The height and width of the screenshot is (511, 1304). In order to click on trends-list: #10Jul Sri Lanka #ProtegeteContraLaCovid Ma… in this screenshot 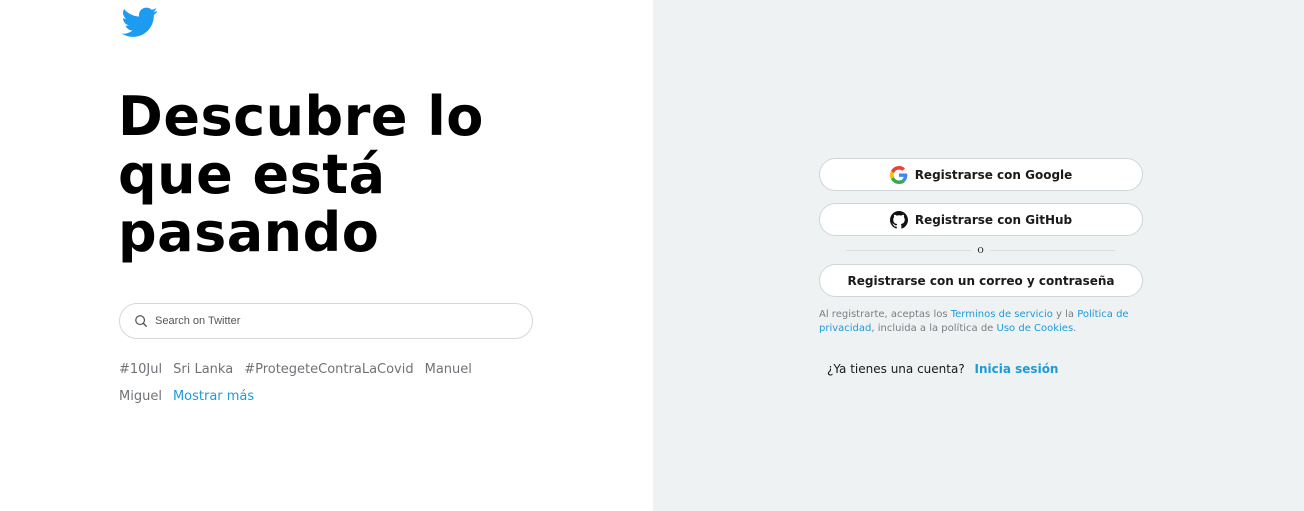, I will do `click(309, 383)`.